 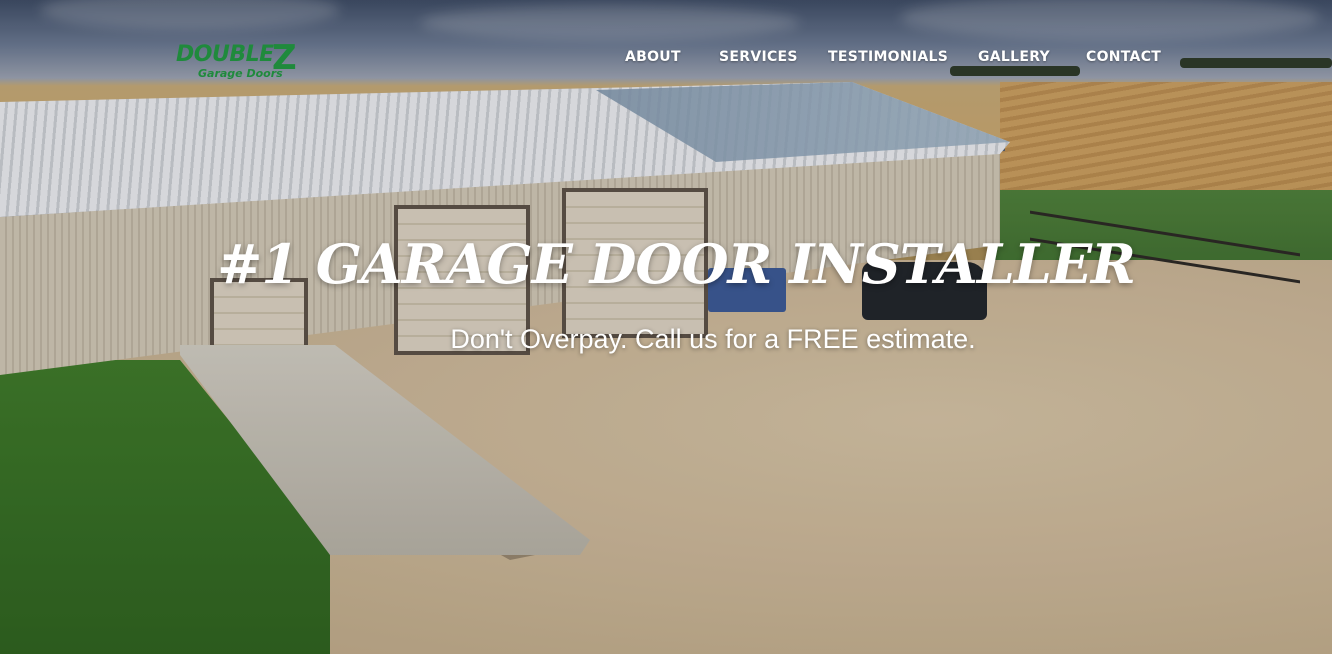 What do you see at coordinates (653, 57) in the screenshot?
I see `nav-about: ABOUT` at bounding box center [653, 57].